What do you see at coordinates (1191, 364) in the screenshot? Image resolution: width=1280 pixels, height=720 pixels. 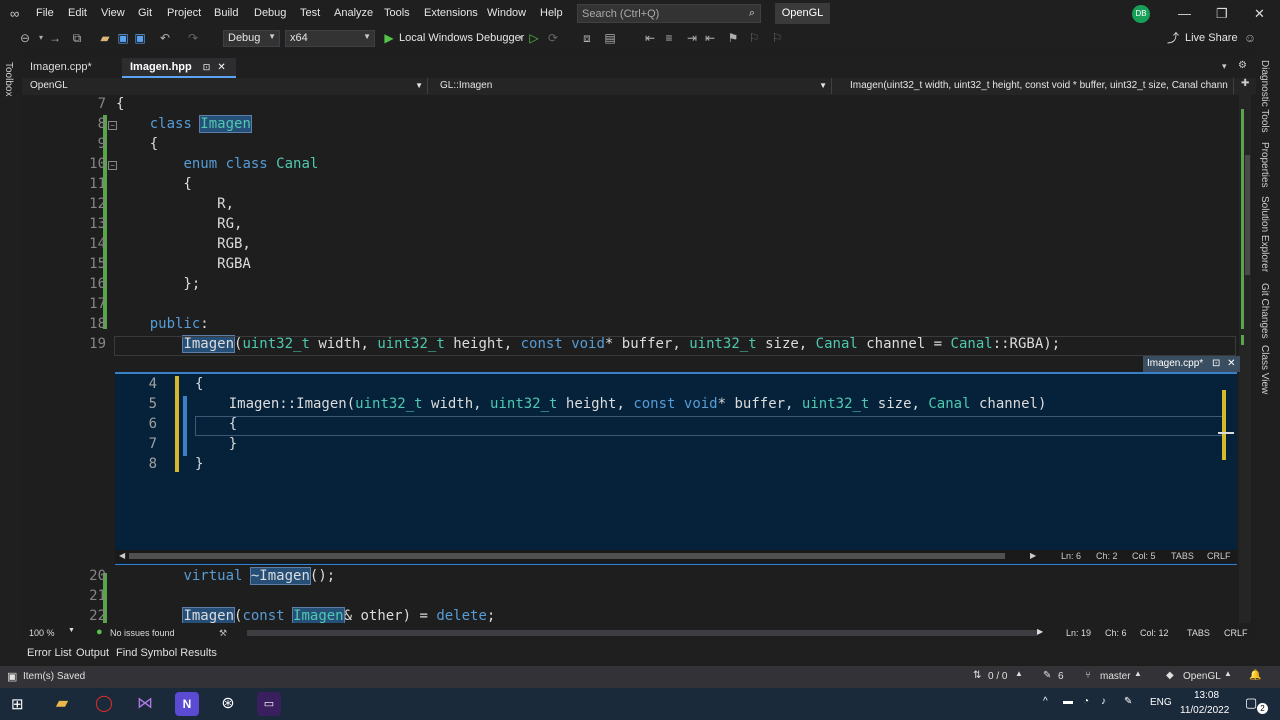 I see `peek-title-tab: Imagen.cpp* ⊡ ✕` at bounding box center [1191, 364].